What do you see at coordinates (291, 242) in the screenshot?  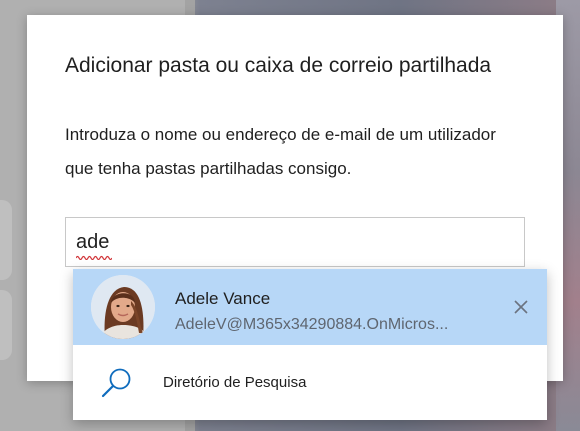 I see `user-search-input` at bounding box center [291, 242].